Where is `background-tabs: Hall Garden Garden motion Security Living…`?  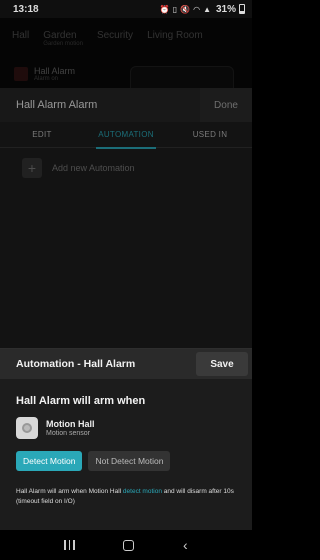
background-tabs: Hall Garden Garden motion Security Living… is located at coordinates (126, 32).